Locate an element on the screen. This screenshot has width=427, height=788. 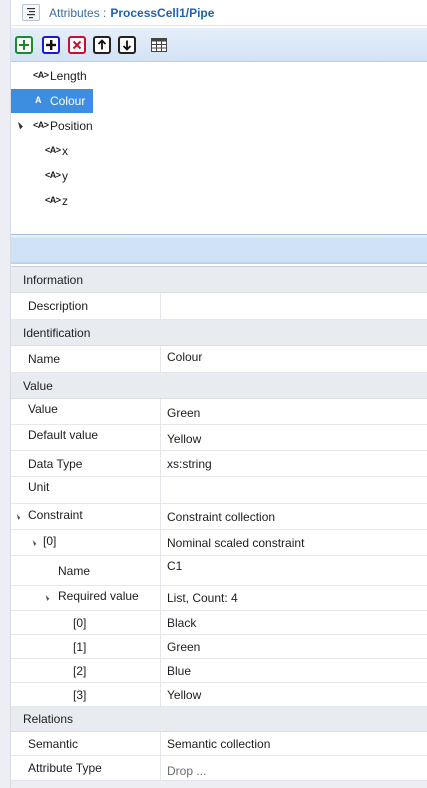
property-value: Semantic collection is located at coordinates (218, 744).